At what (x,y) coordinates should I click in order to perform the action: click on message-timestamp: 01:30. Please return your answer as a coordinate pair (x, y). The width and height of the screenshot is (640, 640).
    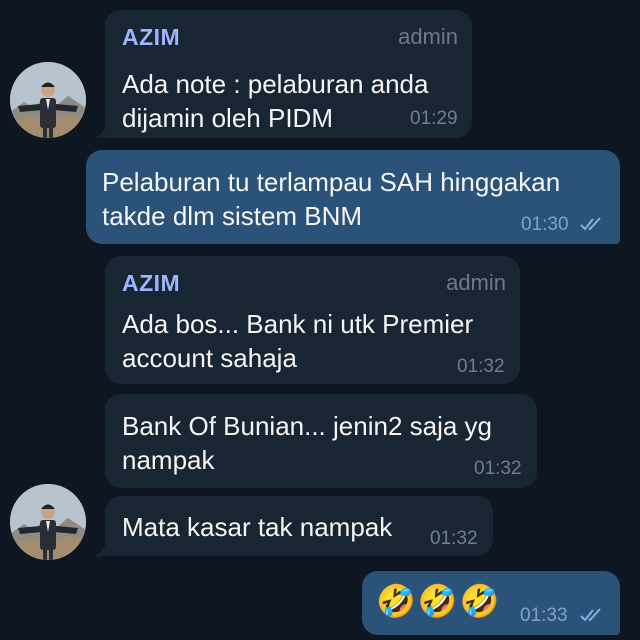
    Looking at the image, I should click on (545, 224).